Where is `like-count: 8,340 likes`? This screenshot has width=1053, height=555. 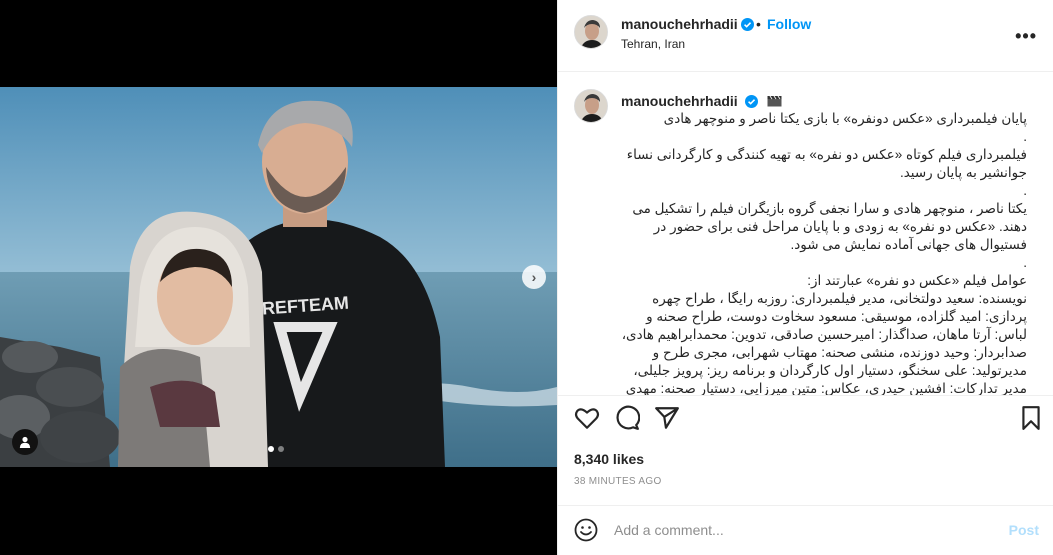 like-count: 8,340 likes is located at coordinates (609, 459).